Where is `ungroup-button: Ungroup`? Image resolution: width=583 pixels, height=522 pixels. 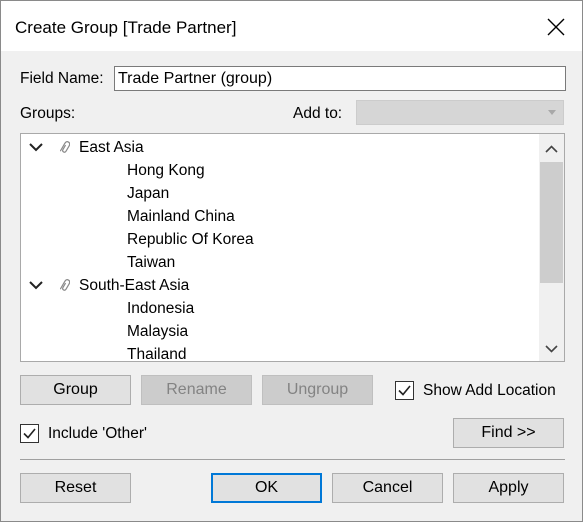
ungroup-button: Ungroup is located at coordinates (317, 390).